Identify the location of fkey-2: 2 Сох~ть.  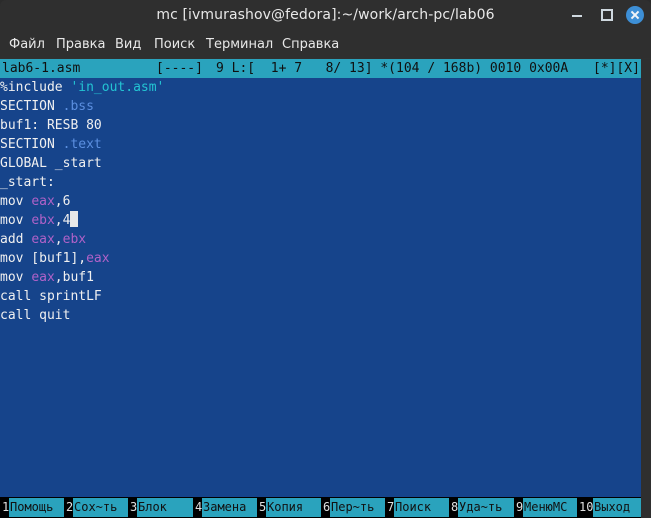
(96, 507).